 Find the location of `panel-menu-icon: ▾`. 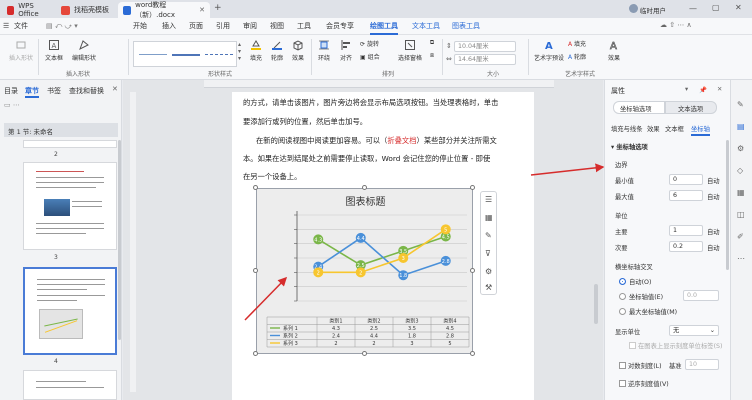

panel-menu-icon: ▾ is located at coordinates (686, 89).